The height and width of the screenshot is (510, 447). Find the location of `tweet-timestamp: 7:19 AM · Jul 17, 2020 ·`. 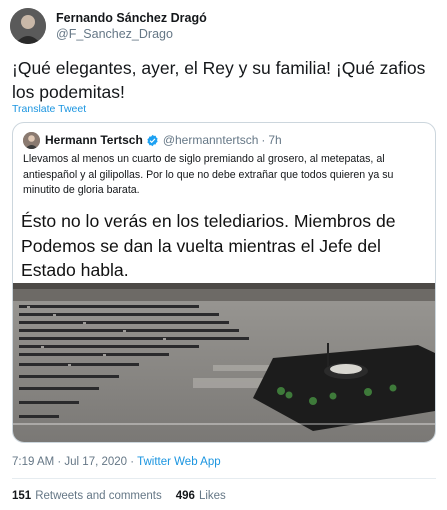

tweet-timestamp: 7:19 AM · Jul 17, 2020 · is located at coordinates (74, 462).